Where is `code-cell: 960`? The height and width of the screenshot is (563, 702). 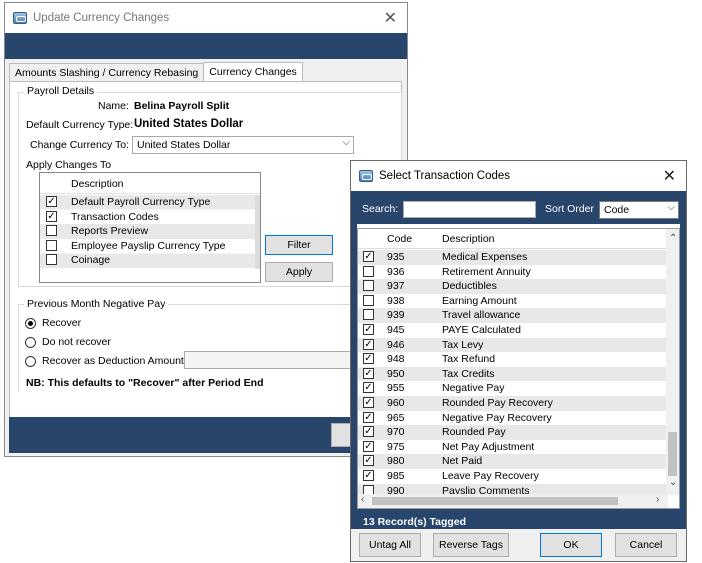 code-cell: 960 is located at coordinates (396, 402).